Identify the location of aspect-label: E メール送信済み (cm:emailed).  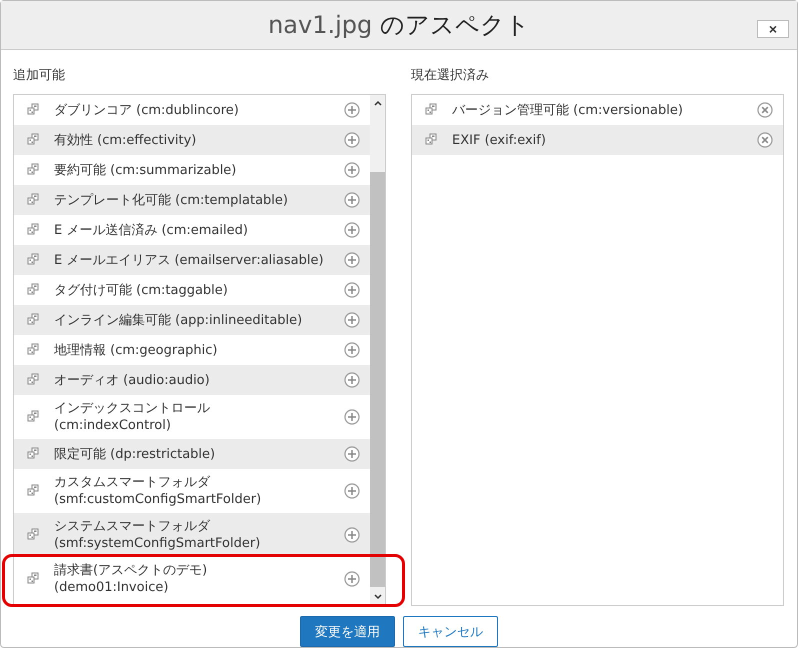
(151, 231).